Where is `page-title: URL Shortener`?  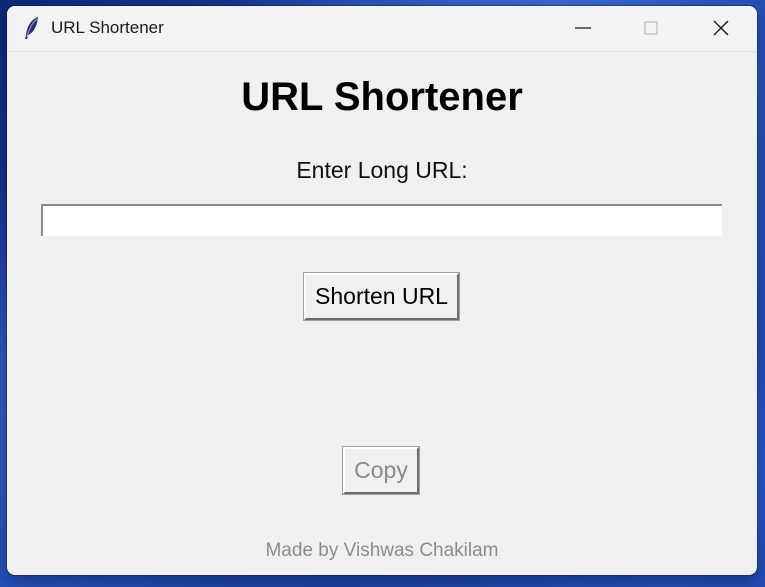 page-title: URL Shortener is located at coordinates (382, 97).